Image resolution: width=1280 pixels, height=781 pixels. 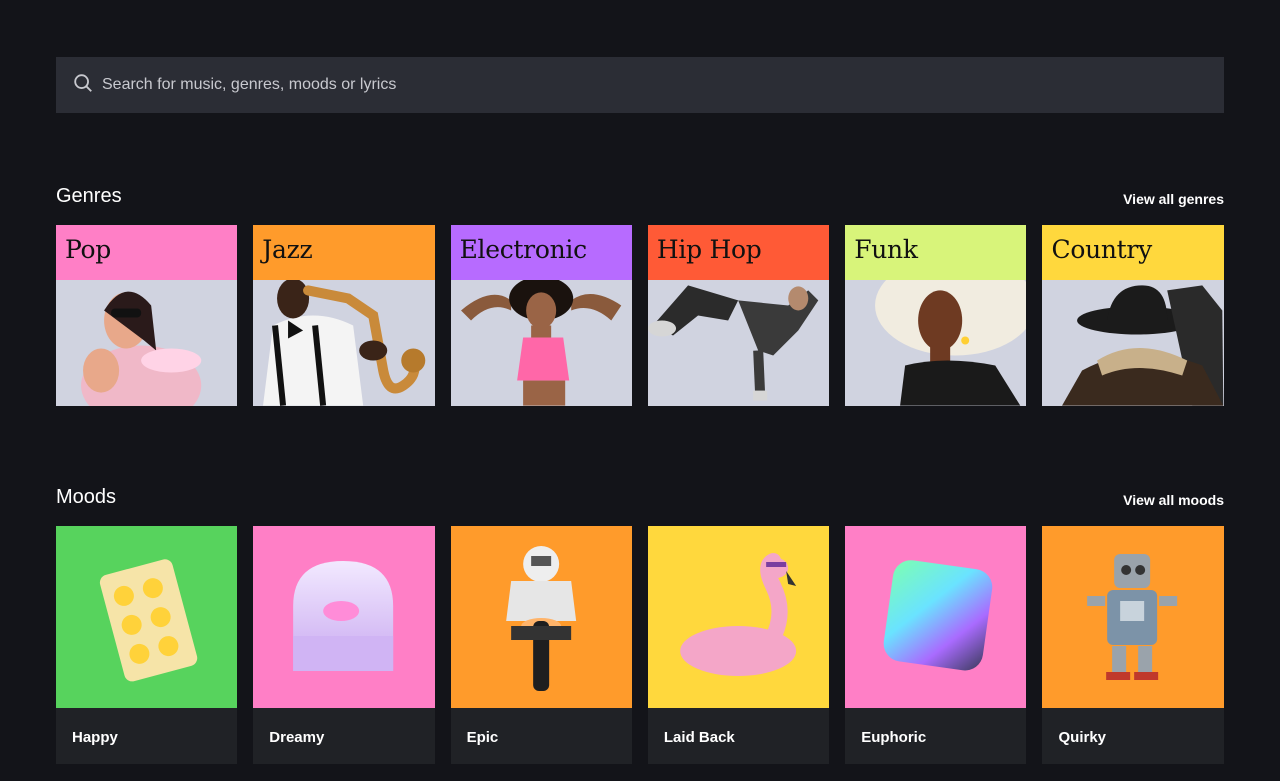 I want to click on mood-card-epic: Epic, so click(x=541, y=645).